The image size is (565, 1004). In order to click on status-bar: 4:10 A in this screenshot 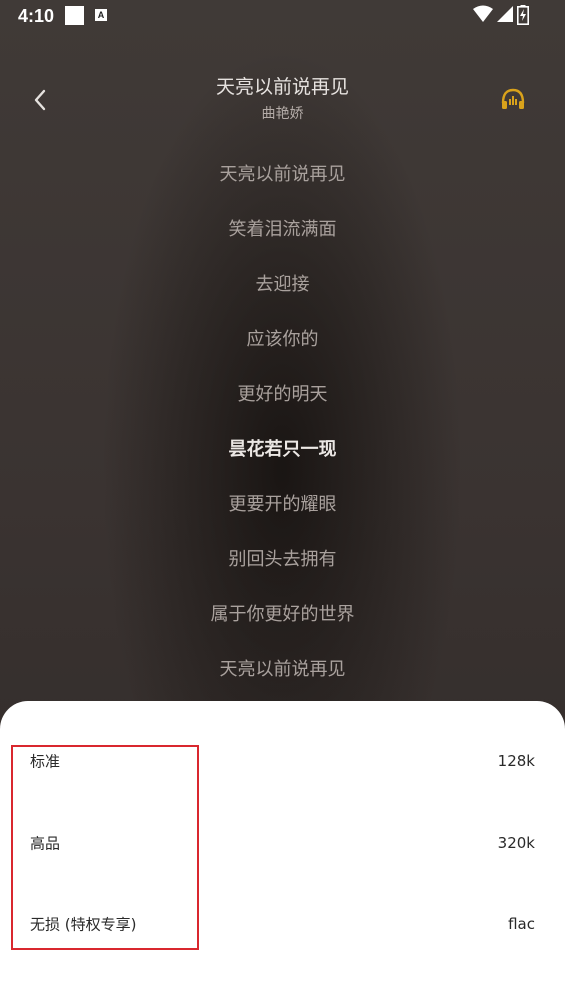, I will do `click(282, 16)`.